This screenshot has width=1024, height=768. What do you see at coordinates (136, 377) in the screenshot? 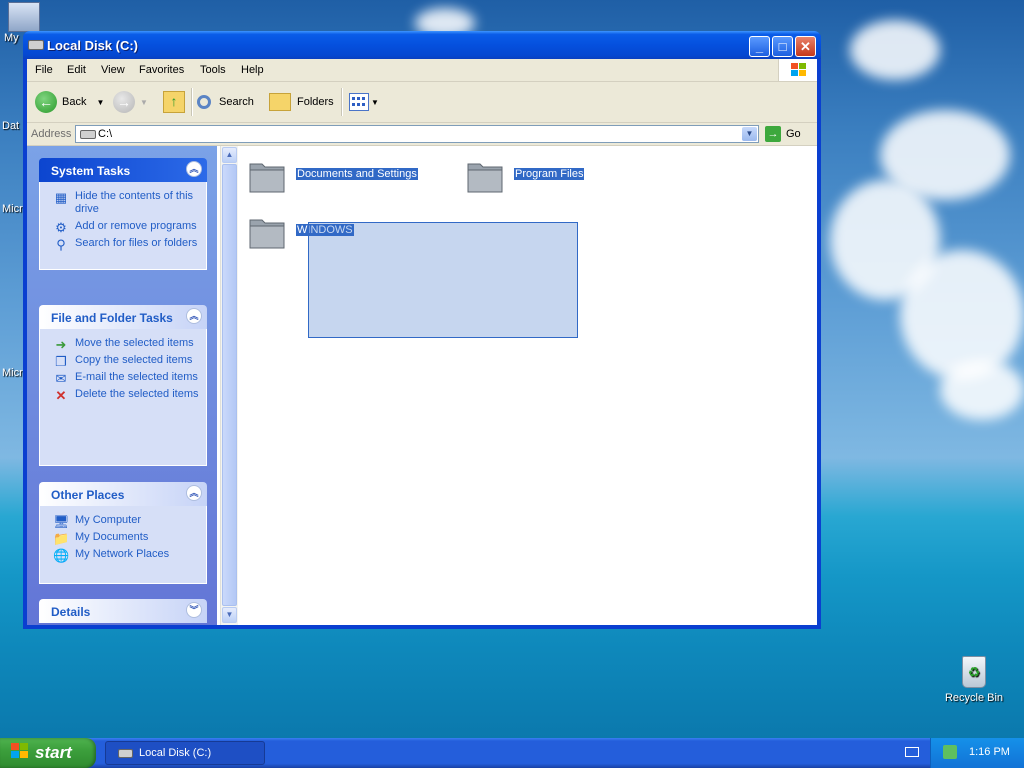
I see `task-label: E-mail the selected items` at bounding box center [136, 377].